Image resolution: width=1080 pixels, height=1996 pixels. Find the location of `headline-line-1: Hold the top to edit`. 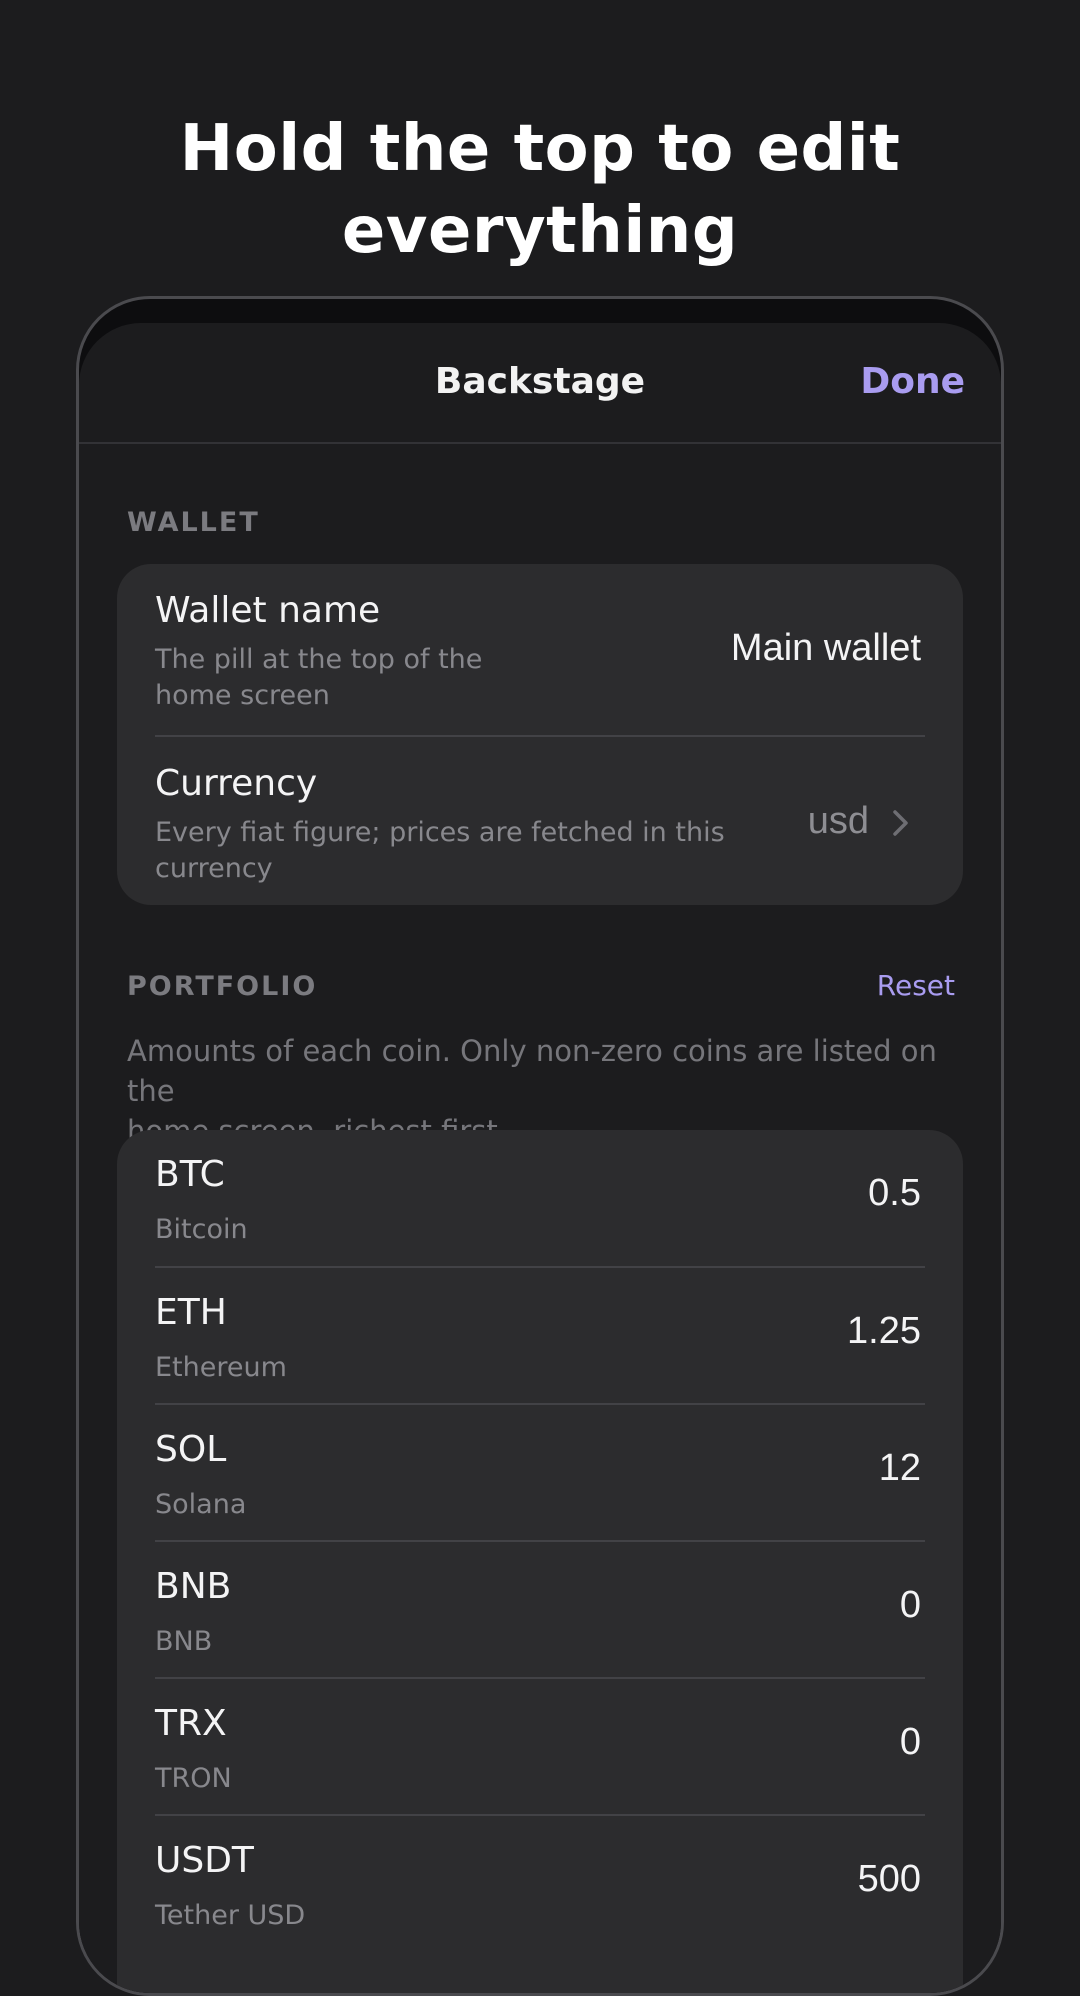

headline-line-1: Hold the top to edit is located at coordinates (540, 149).